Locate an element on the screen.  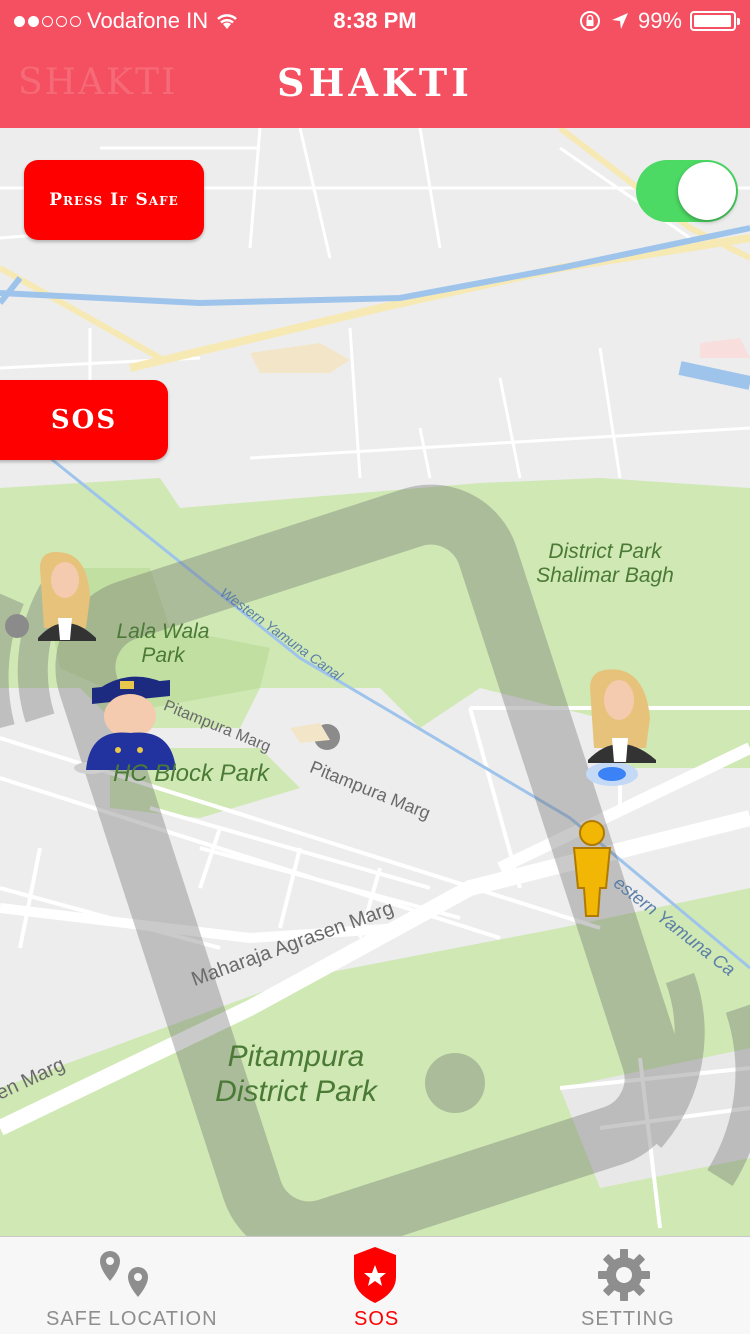
sos-button: SOS is located at coordinates (84, 420).